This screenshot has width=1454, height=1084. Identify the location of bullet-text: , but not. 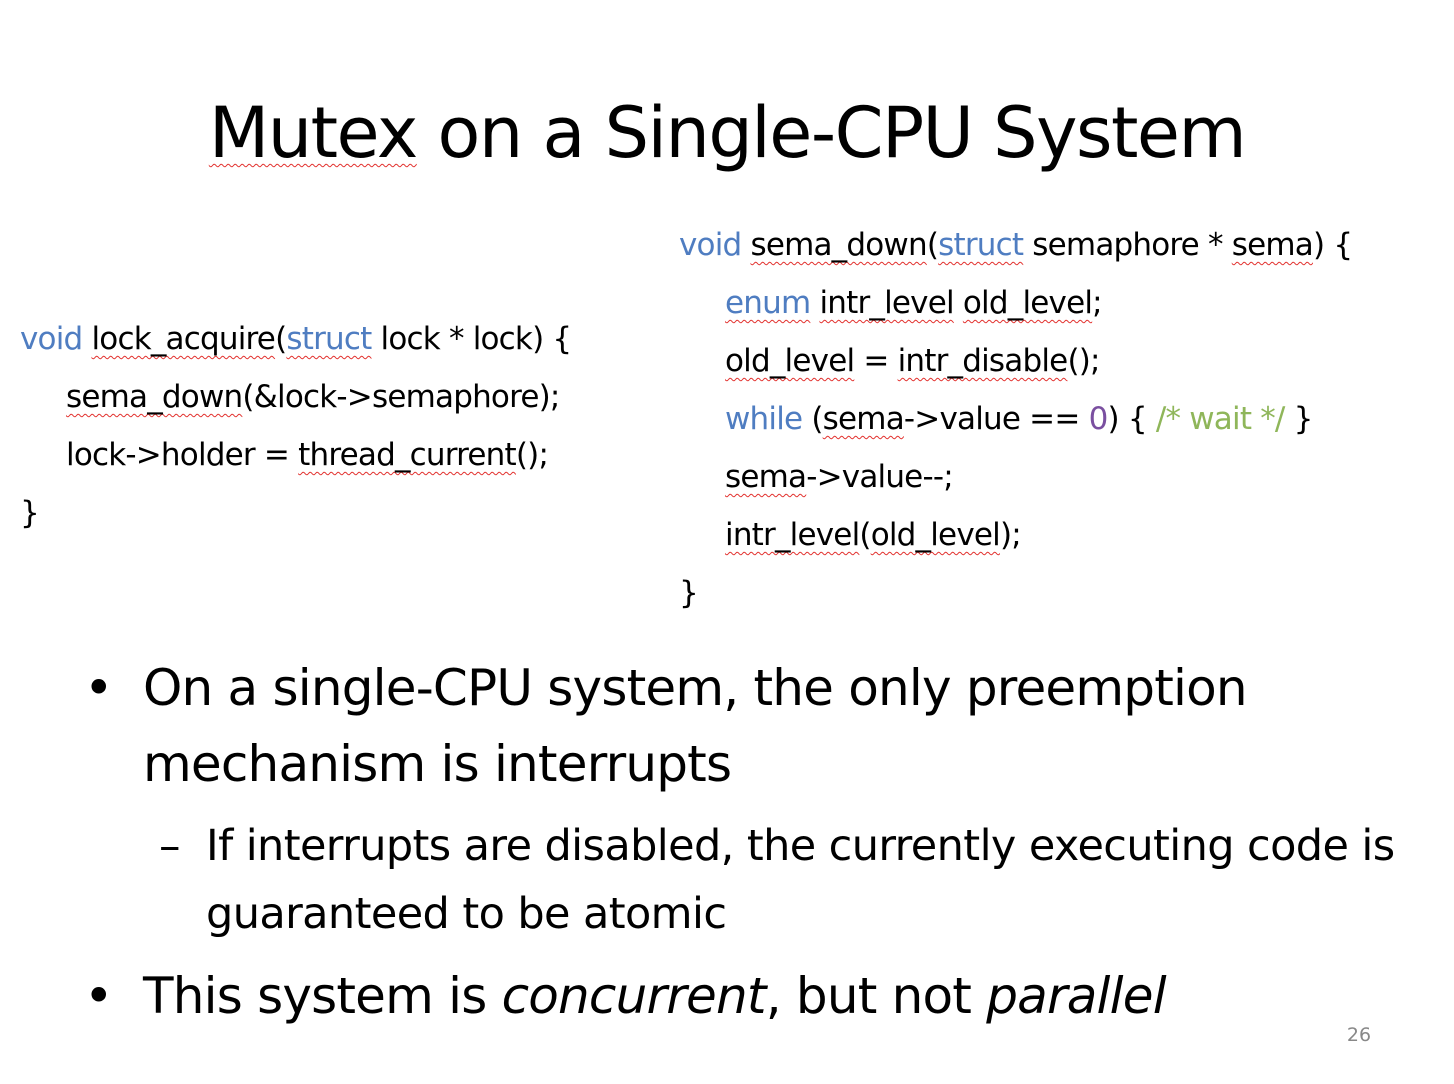
(876, 996).